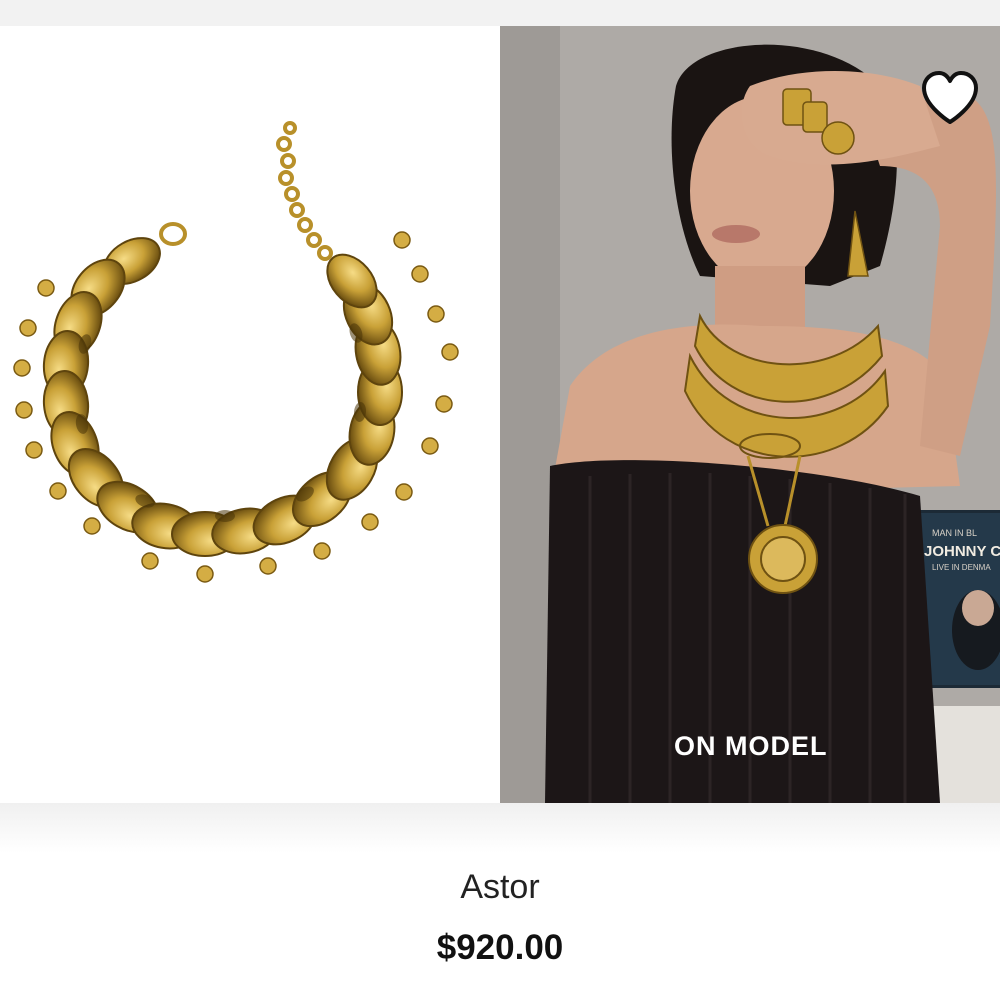  I want to click on poster-line-3: LIVE IN DENMA, so click(961, 567).